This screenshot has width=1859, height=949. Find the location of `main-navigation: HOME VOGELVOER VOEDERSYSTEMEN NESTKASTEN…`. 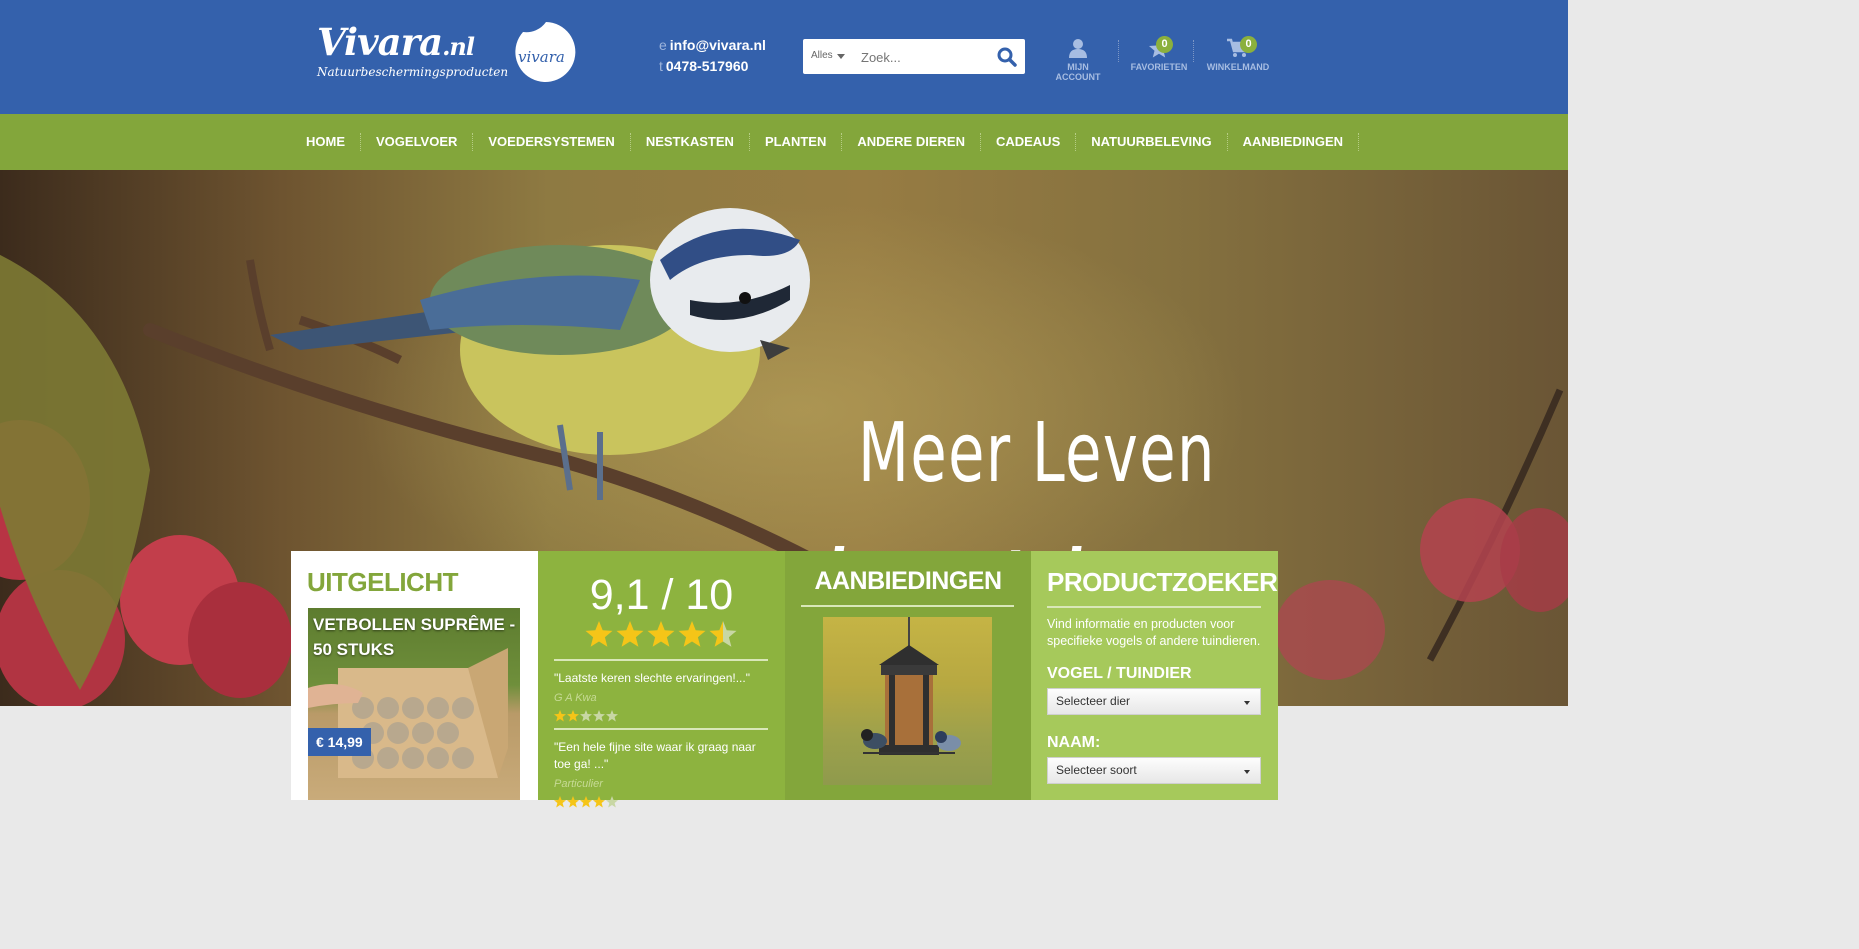

main-navigation: HOME VOGELVOER VOEDERSYSTEMEN NESTKASTEN… is located at coordinates (784, 142).